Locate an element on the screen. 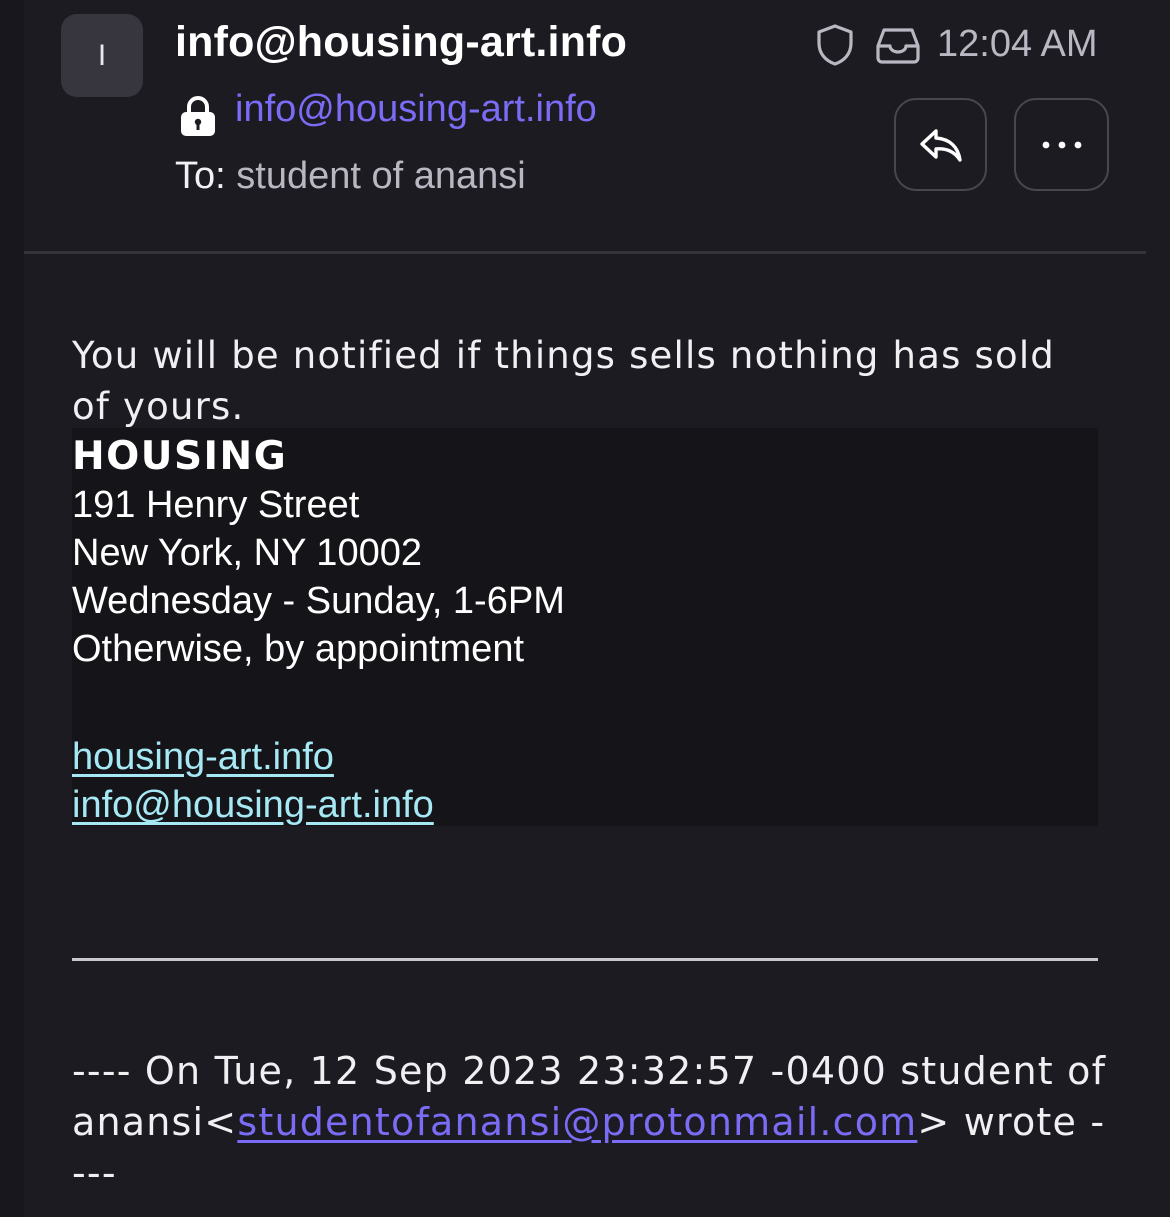 The height and width of the screenshot is (1217, 1170). signature-name: HOUSING is located at coordinates (180, 456).